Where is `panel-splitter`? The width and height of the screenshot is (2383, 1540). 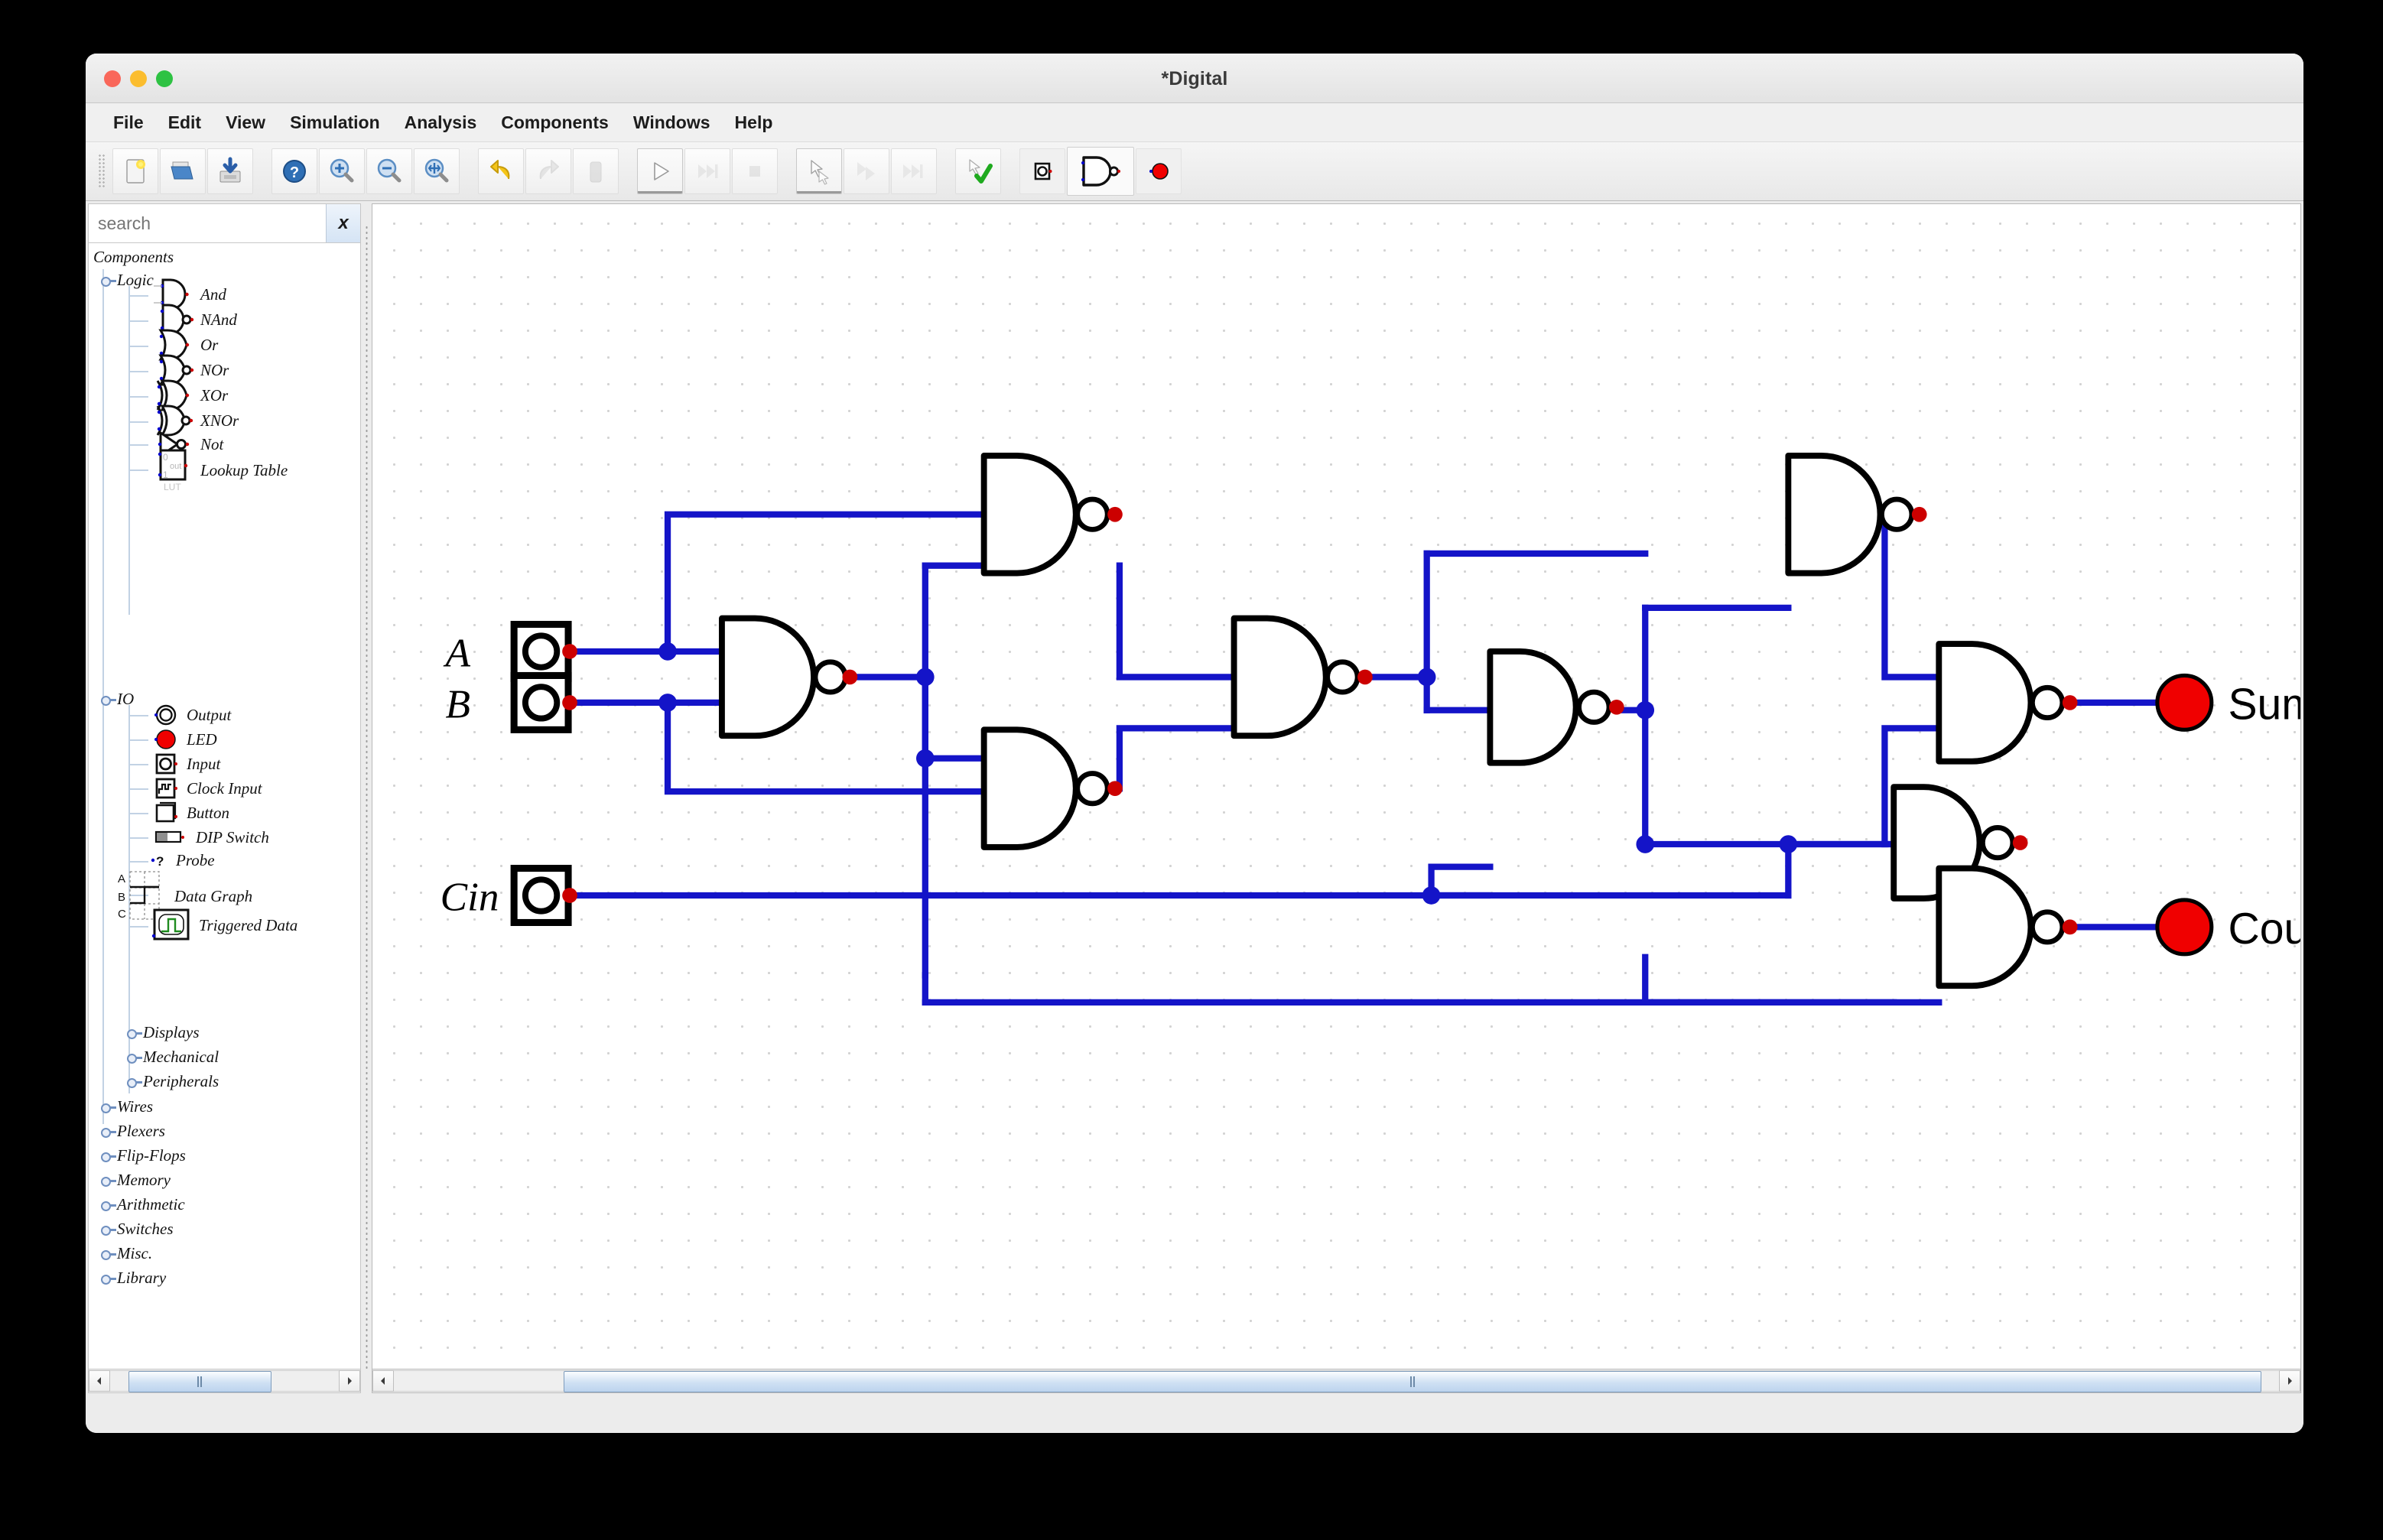 panel-splitter is located at coordinates (366, 798).